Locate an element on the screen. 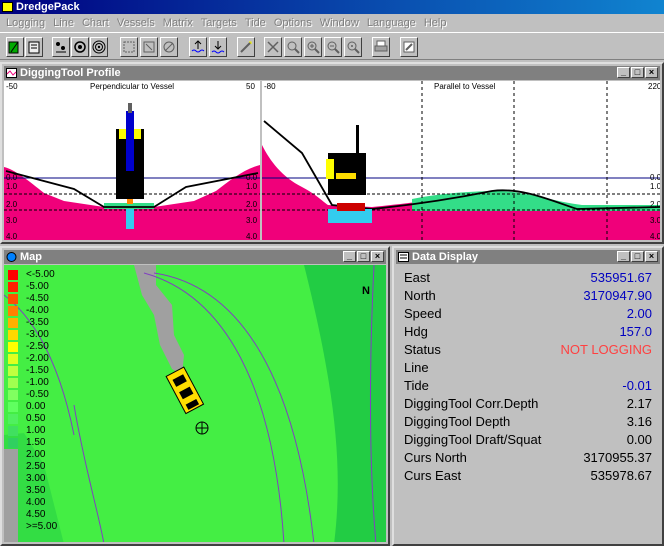 The height and width of the screenshot is (546, 664). menu-targets: Targets is located at coordinates (221, 23).